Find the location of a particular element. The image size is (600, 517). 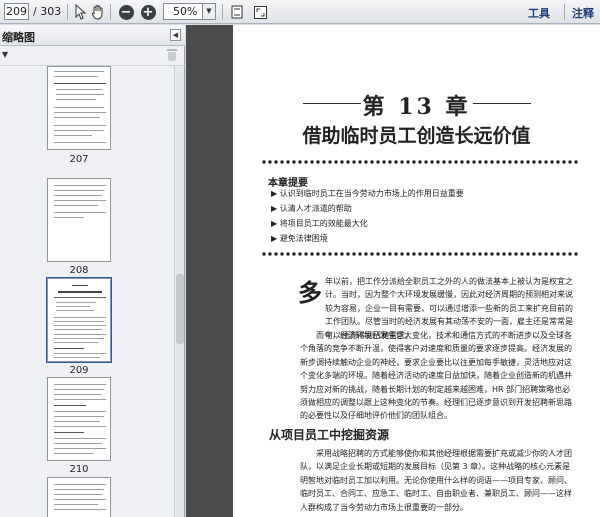

zoom-in-button: + is located at coordinates (148, 12).